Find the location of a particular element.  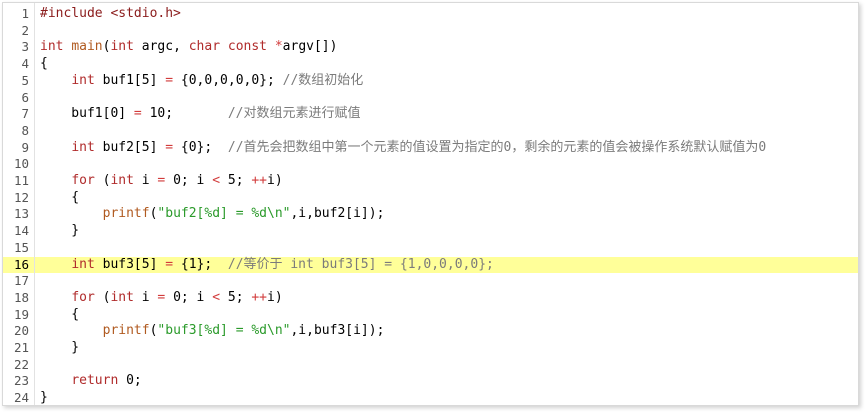

keyword-token: return is located at coordinates (95, 381).